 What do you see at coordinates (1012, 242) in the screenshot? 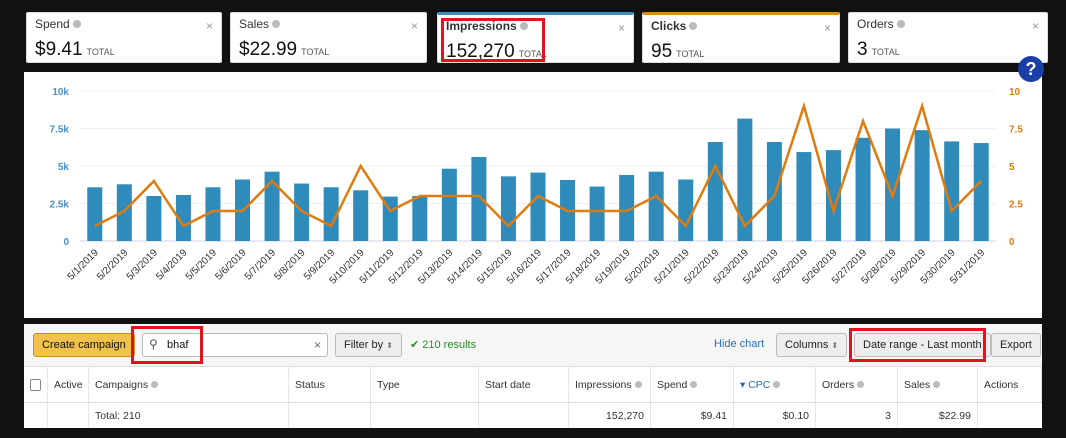
I see `right-tick-label: 0` at bounding box center [1012, 242].